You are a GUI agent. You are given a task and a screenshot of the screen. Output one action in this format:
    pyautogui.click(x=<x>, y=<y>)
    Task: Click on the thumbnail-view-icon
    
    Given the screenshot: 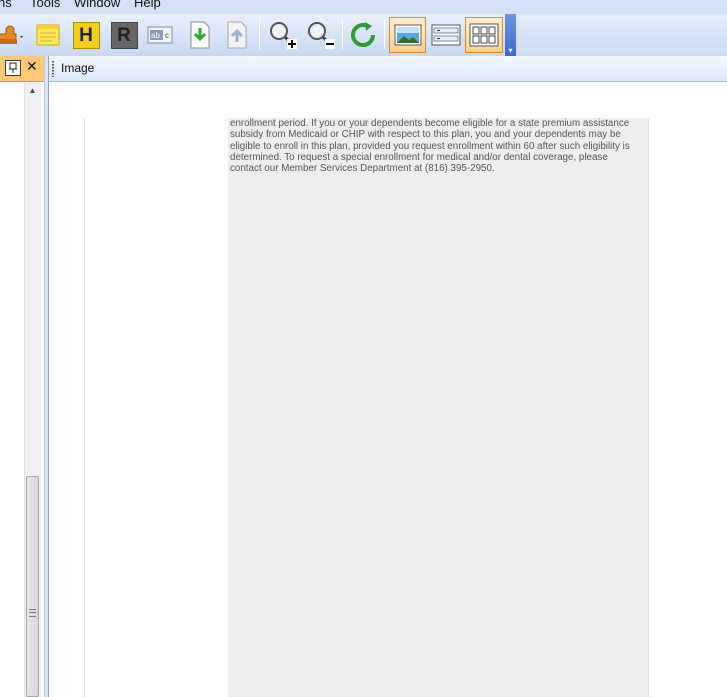 What is the action you would take?
    pyautogui.click(x=484, y=35)
    